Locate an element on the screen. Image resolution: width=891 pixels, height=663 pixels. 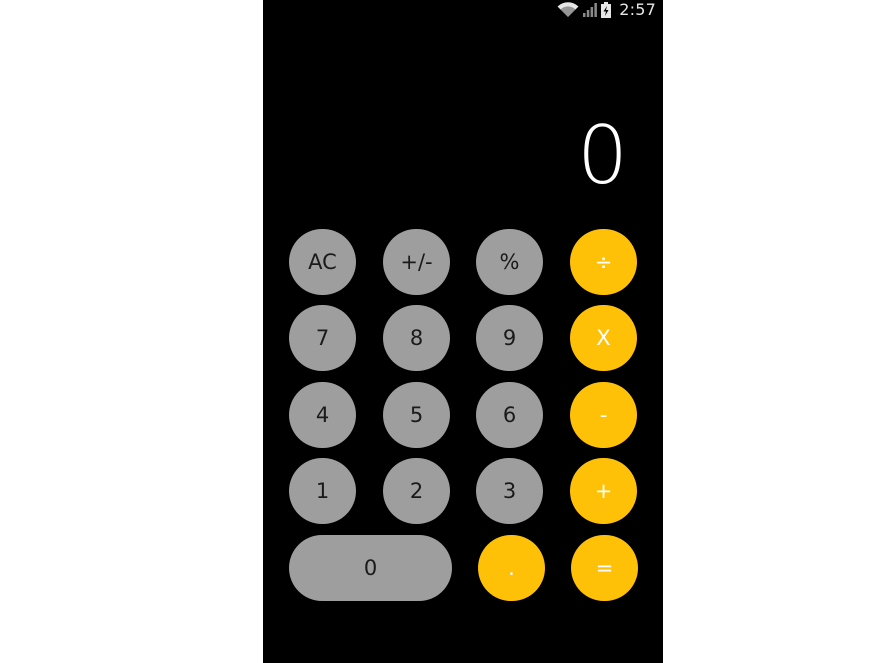
toggle-sign-button: +/- is located at coordinates (416, 262).